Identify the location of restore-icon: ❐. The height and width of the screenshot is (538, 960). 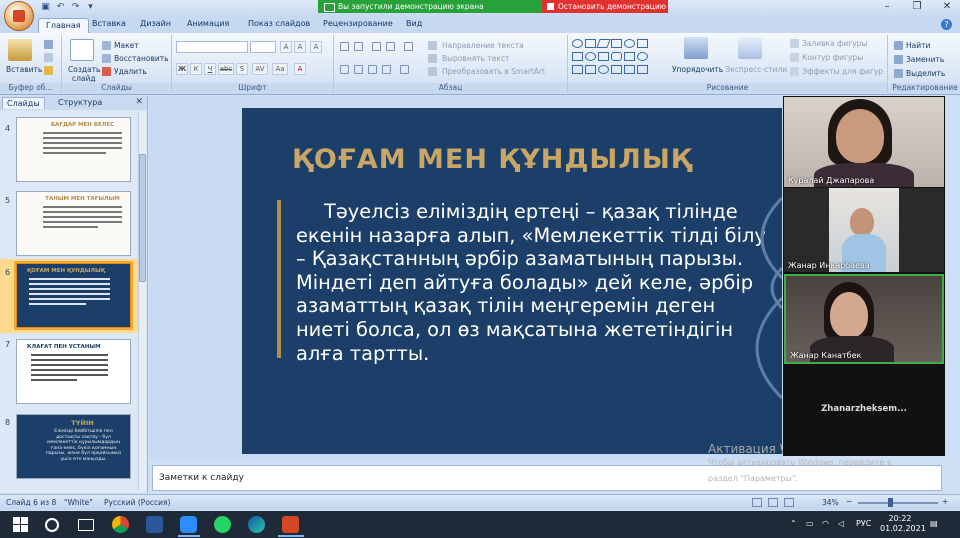
(917, 6).